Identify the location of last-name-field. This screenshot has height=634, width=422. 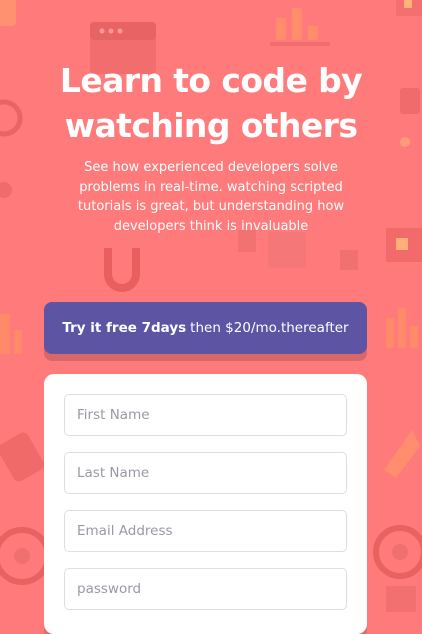
(205, 473).